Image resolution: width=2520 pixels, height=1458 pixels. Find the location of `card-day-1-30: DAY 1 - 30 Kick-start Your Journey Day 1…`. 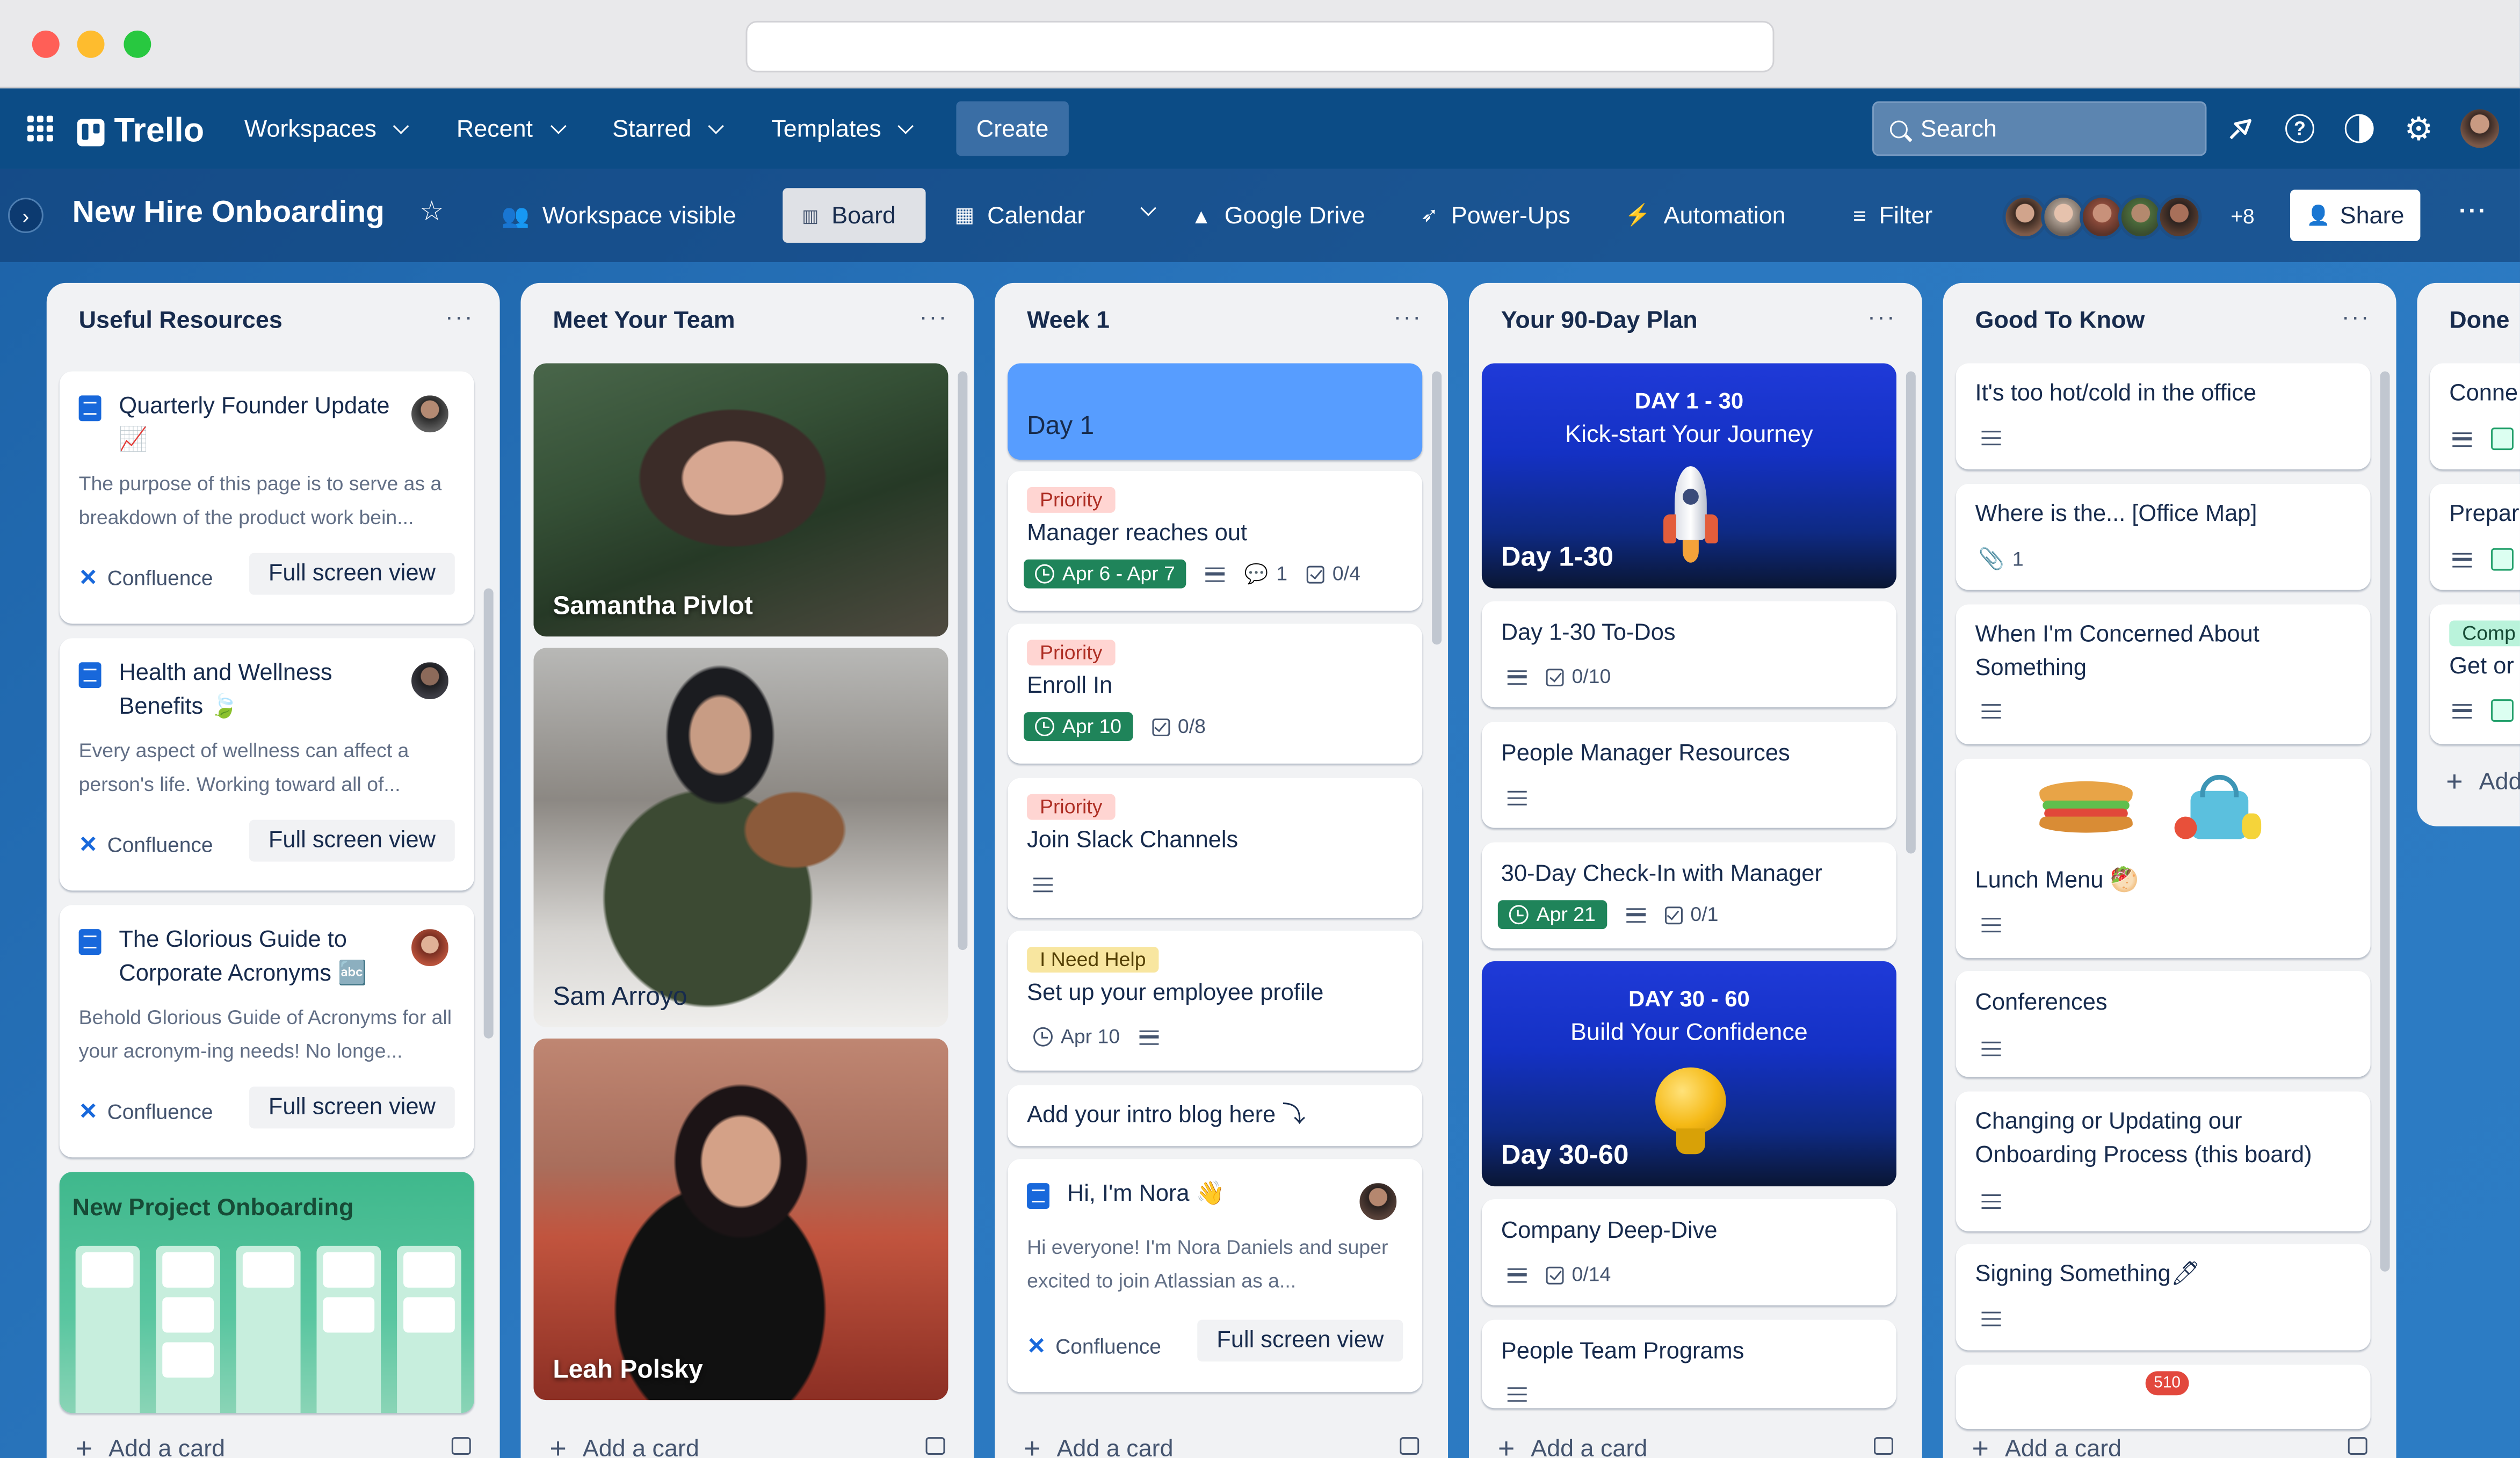

card-day-1-30: DAY 1 - 30 Kick-start Your Journey Day 1… is located at coordinates (1689, 476).